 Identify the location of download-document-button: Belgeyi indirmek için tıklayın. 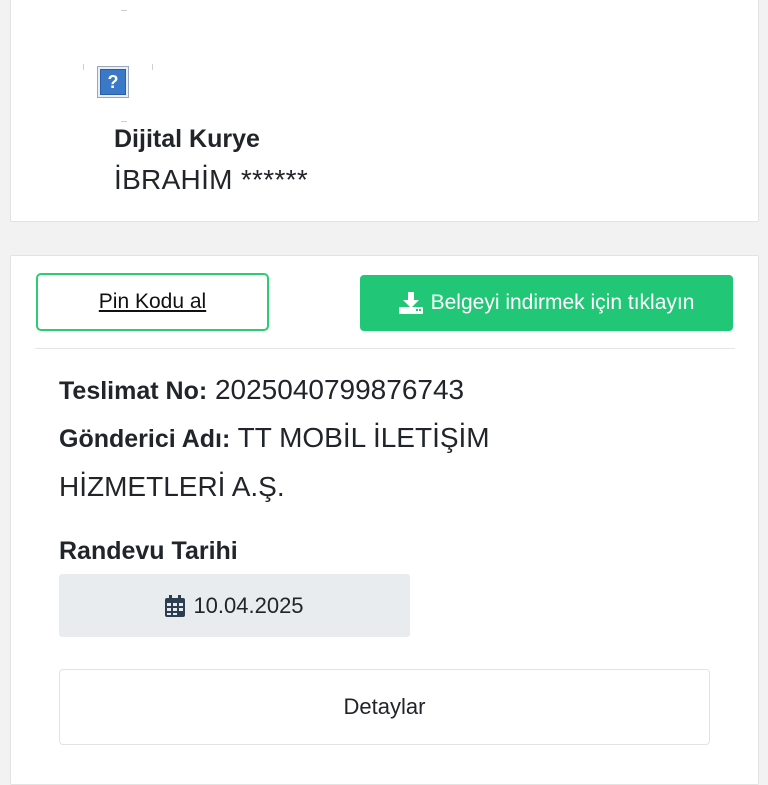
(546, 303).